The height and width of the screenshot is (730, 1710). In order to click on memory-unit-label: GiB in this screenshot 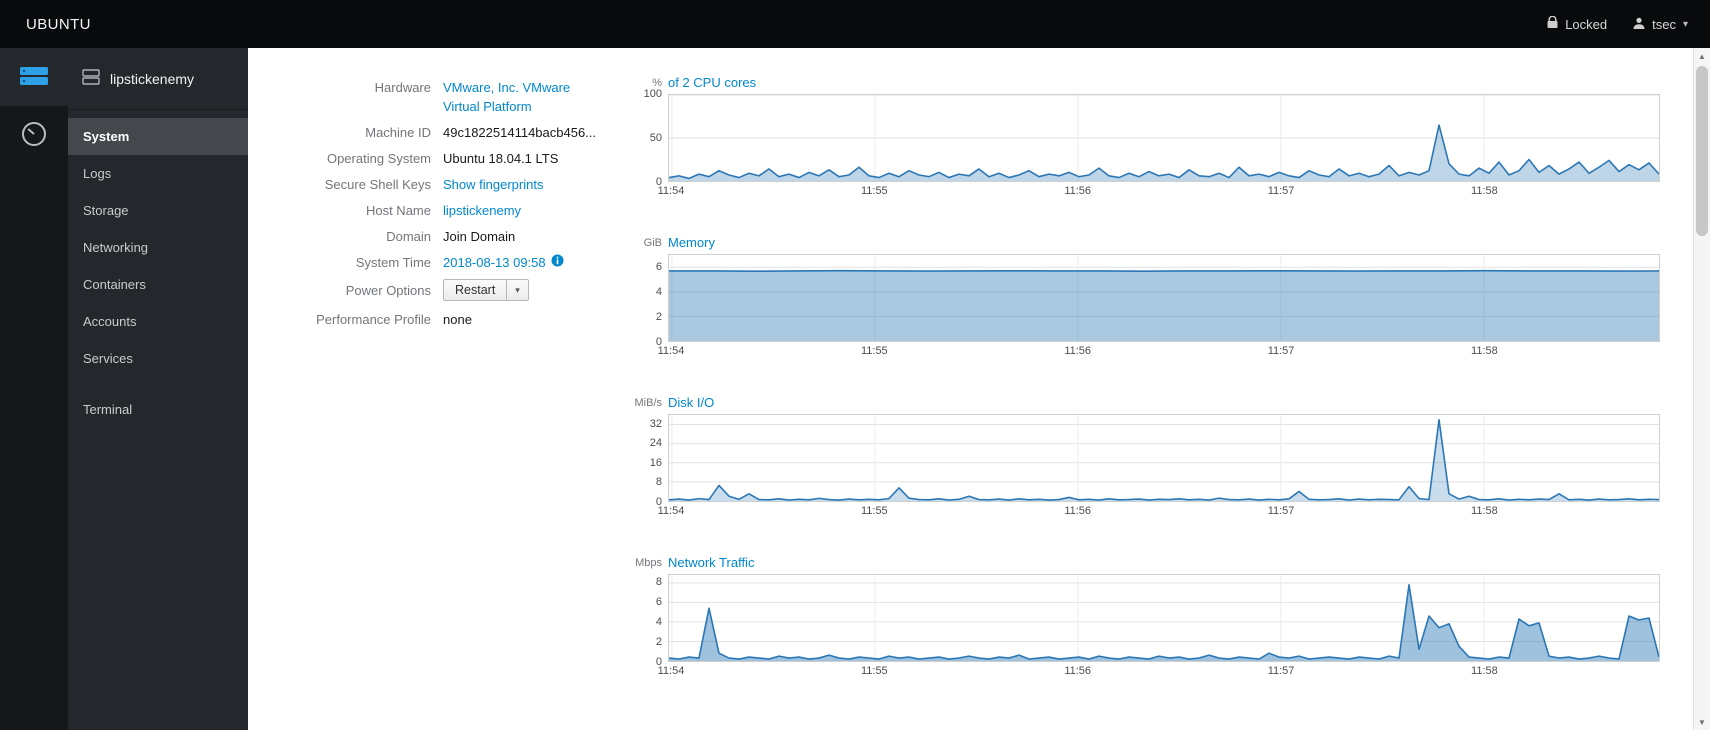, I will do `click(652, 243)`.